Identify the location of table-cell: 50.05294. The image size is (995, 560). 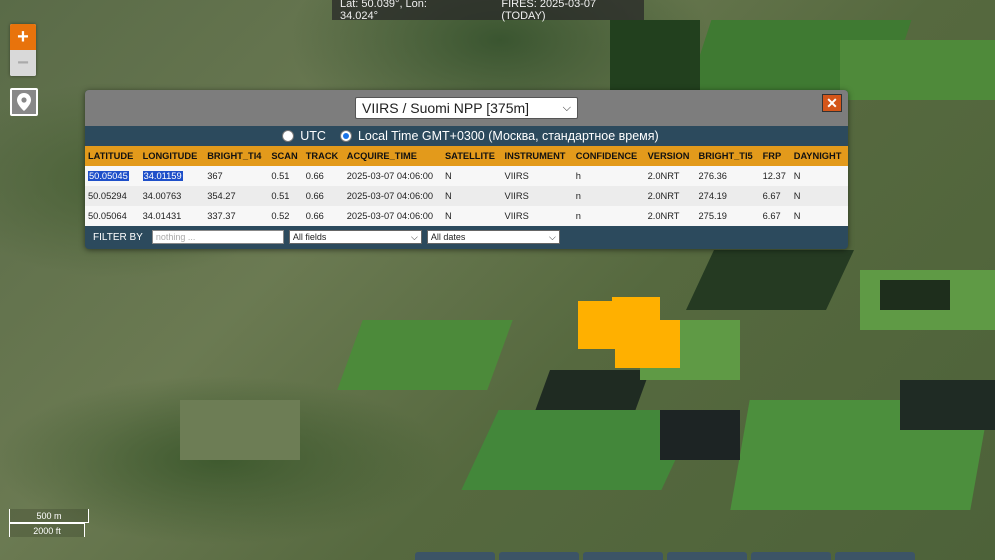
(112, 196).